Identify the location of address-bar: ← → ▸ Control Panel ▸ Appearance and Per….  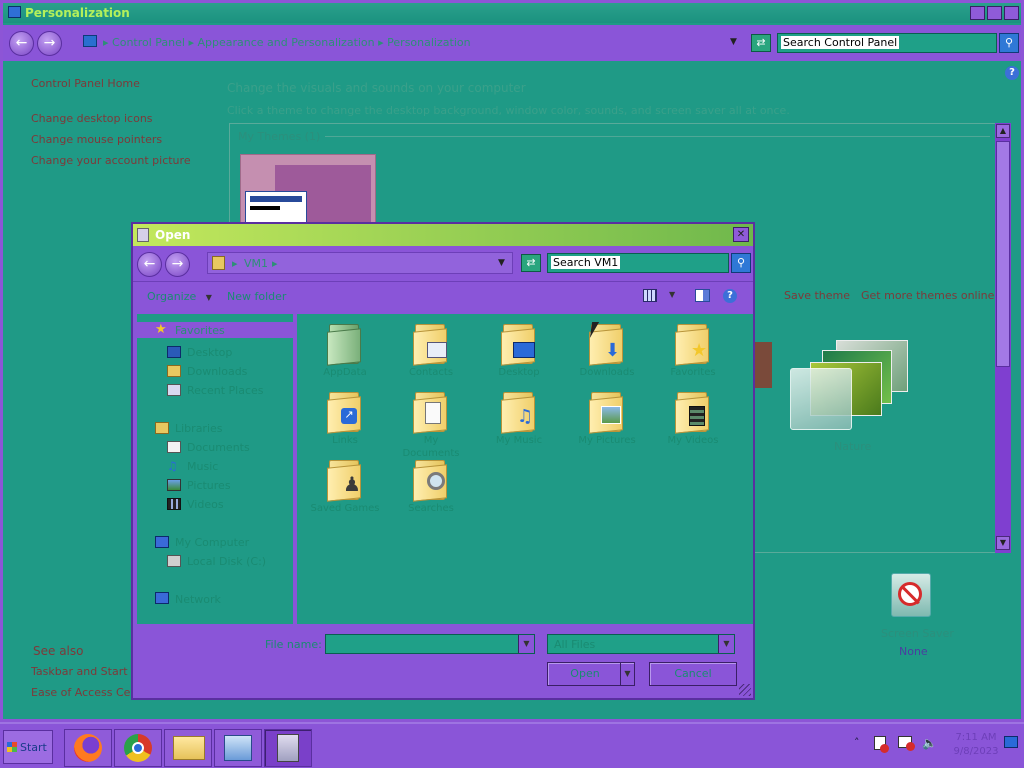
(512, 43).